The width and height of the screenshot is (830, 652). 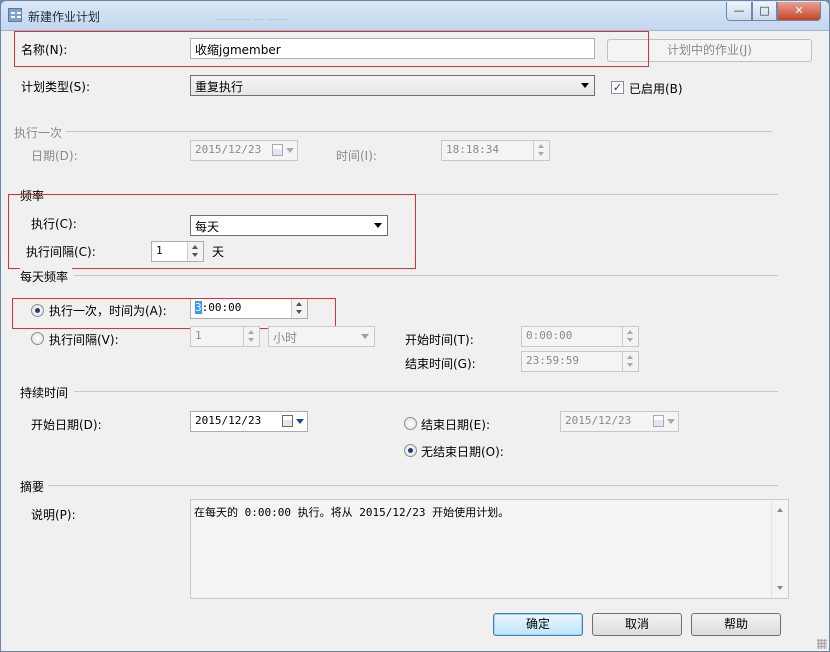 I want to click on schedule-type-select: 重复执行, so click(x=392, y=85).